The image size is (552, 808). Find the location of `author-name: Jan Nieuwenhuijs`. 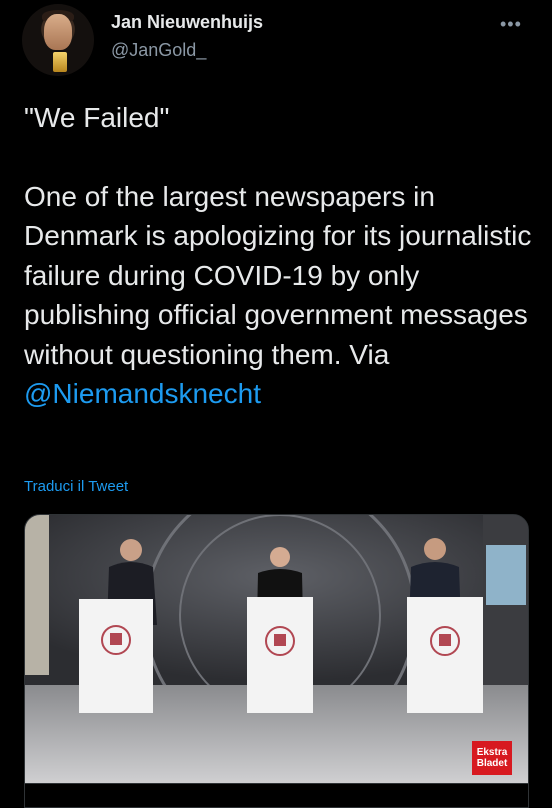

author-name: Jan Nieuwenhuijs is located at coordinates (187, 22).